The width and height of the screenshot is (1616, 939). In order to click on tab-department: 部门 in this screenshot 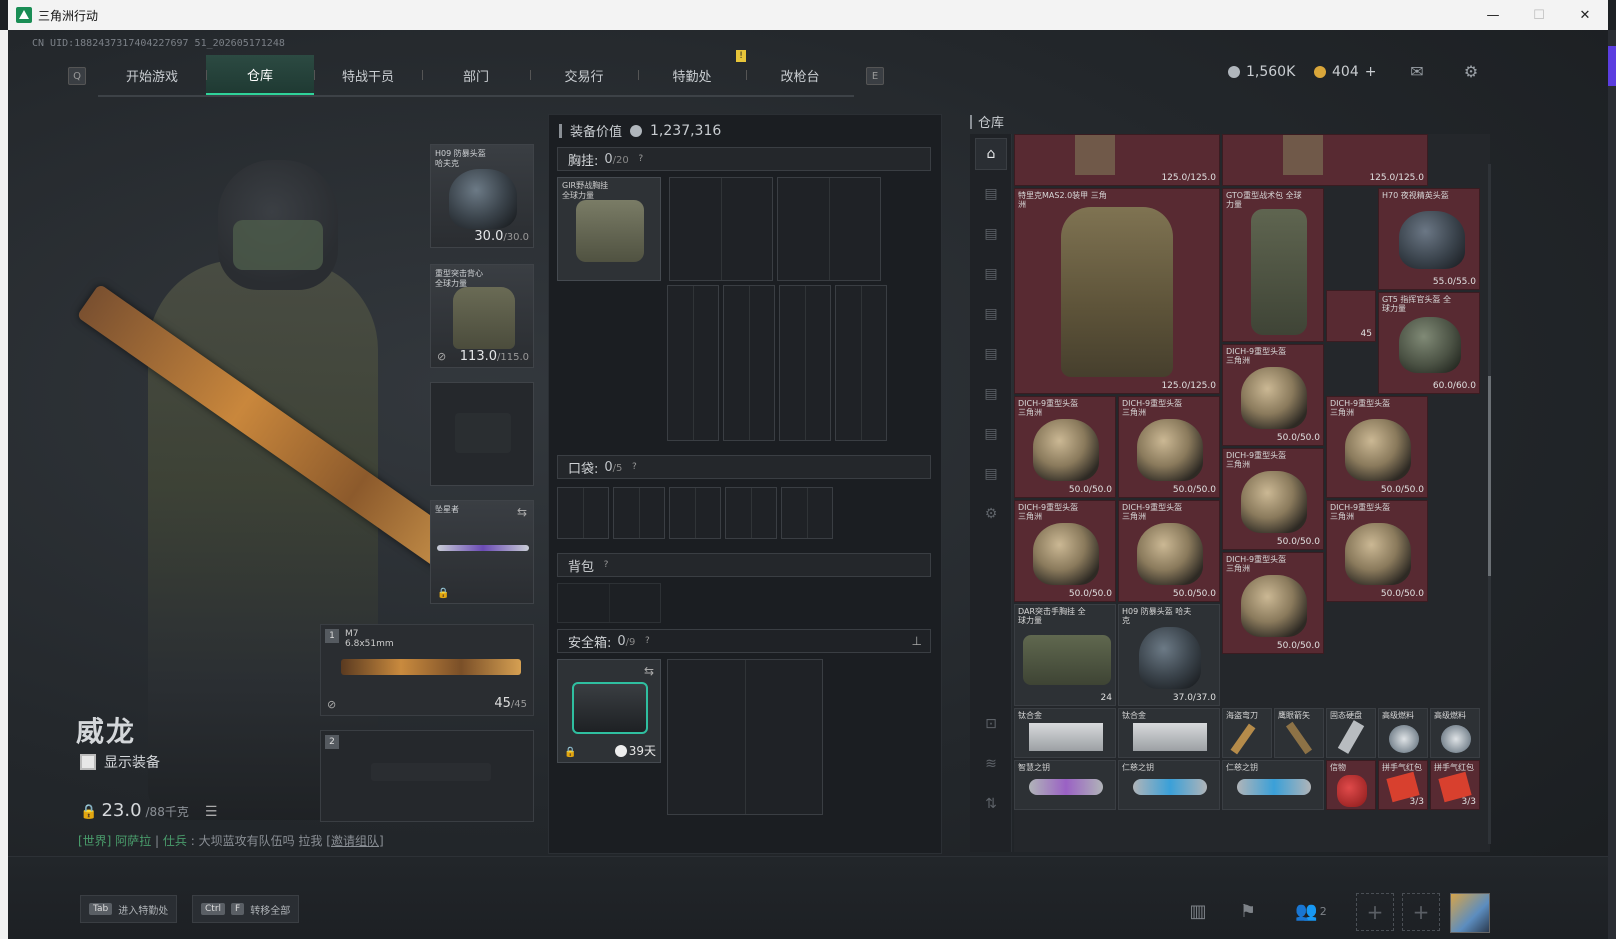, I will do `click(476, 75)`.